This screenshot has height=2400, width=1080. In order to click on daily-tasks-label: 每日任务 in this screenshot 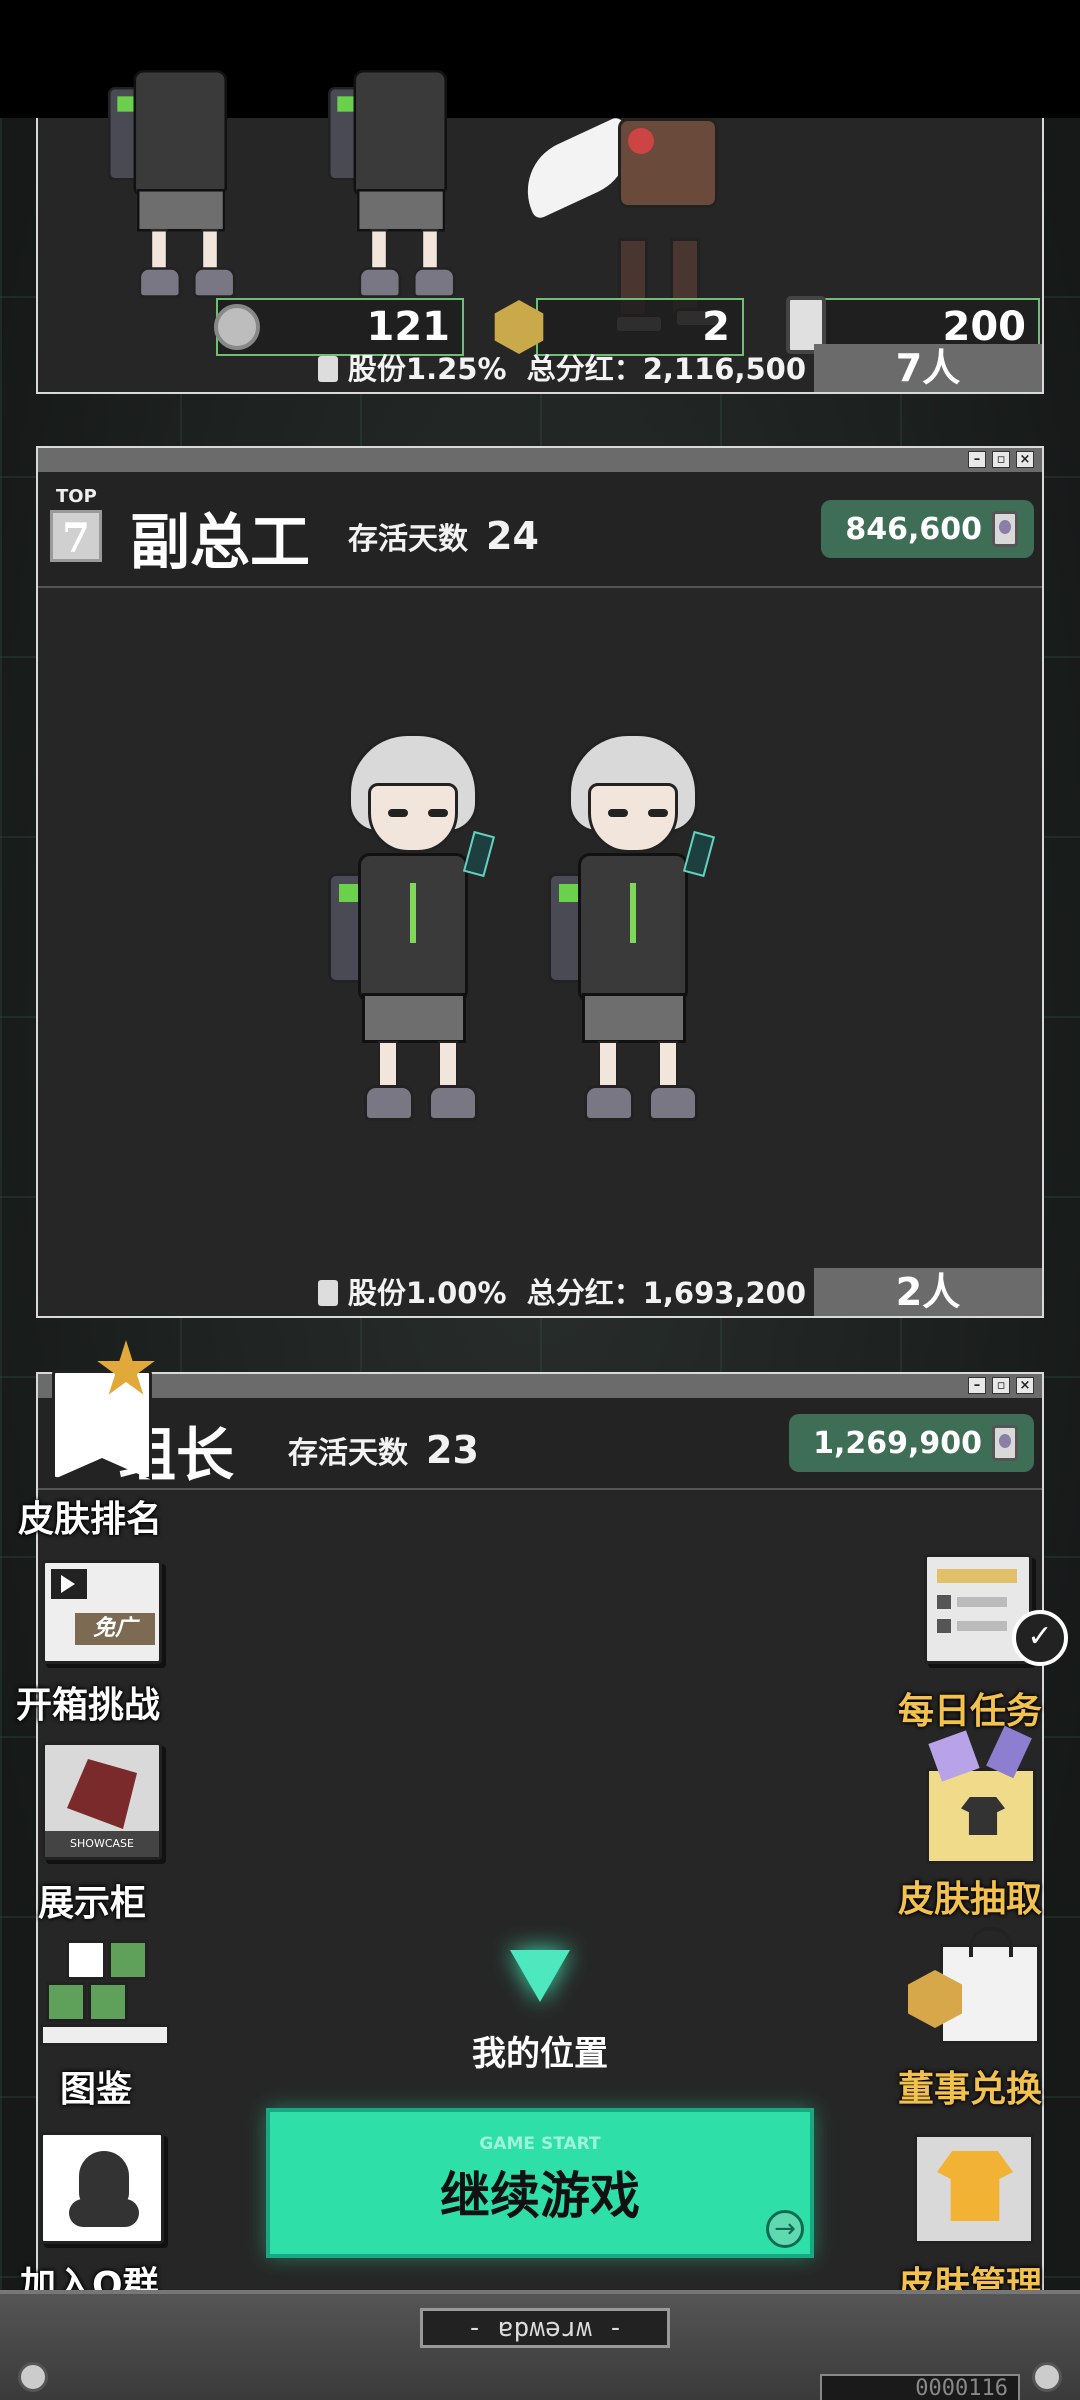, I will do `click(970, 1711)`.